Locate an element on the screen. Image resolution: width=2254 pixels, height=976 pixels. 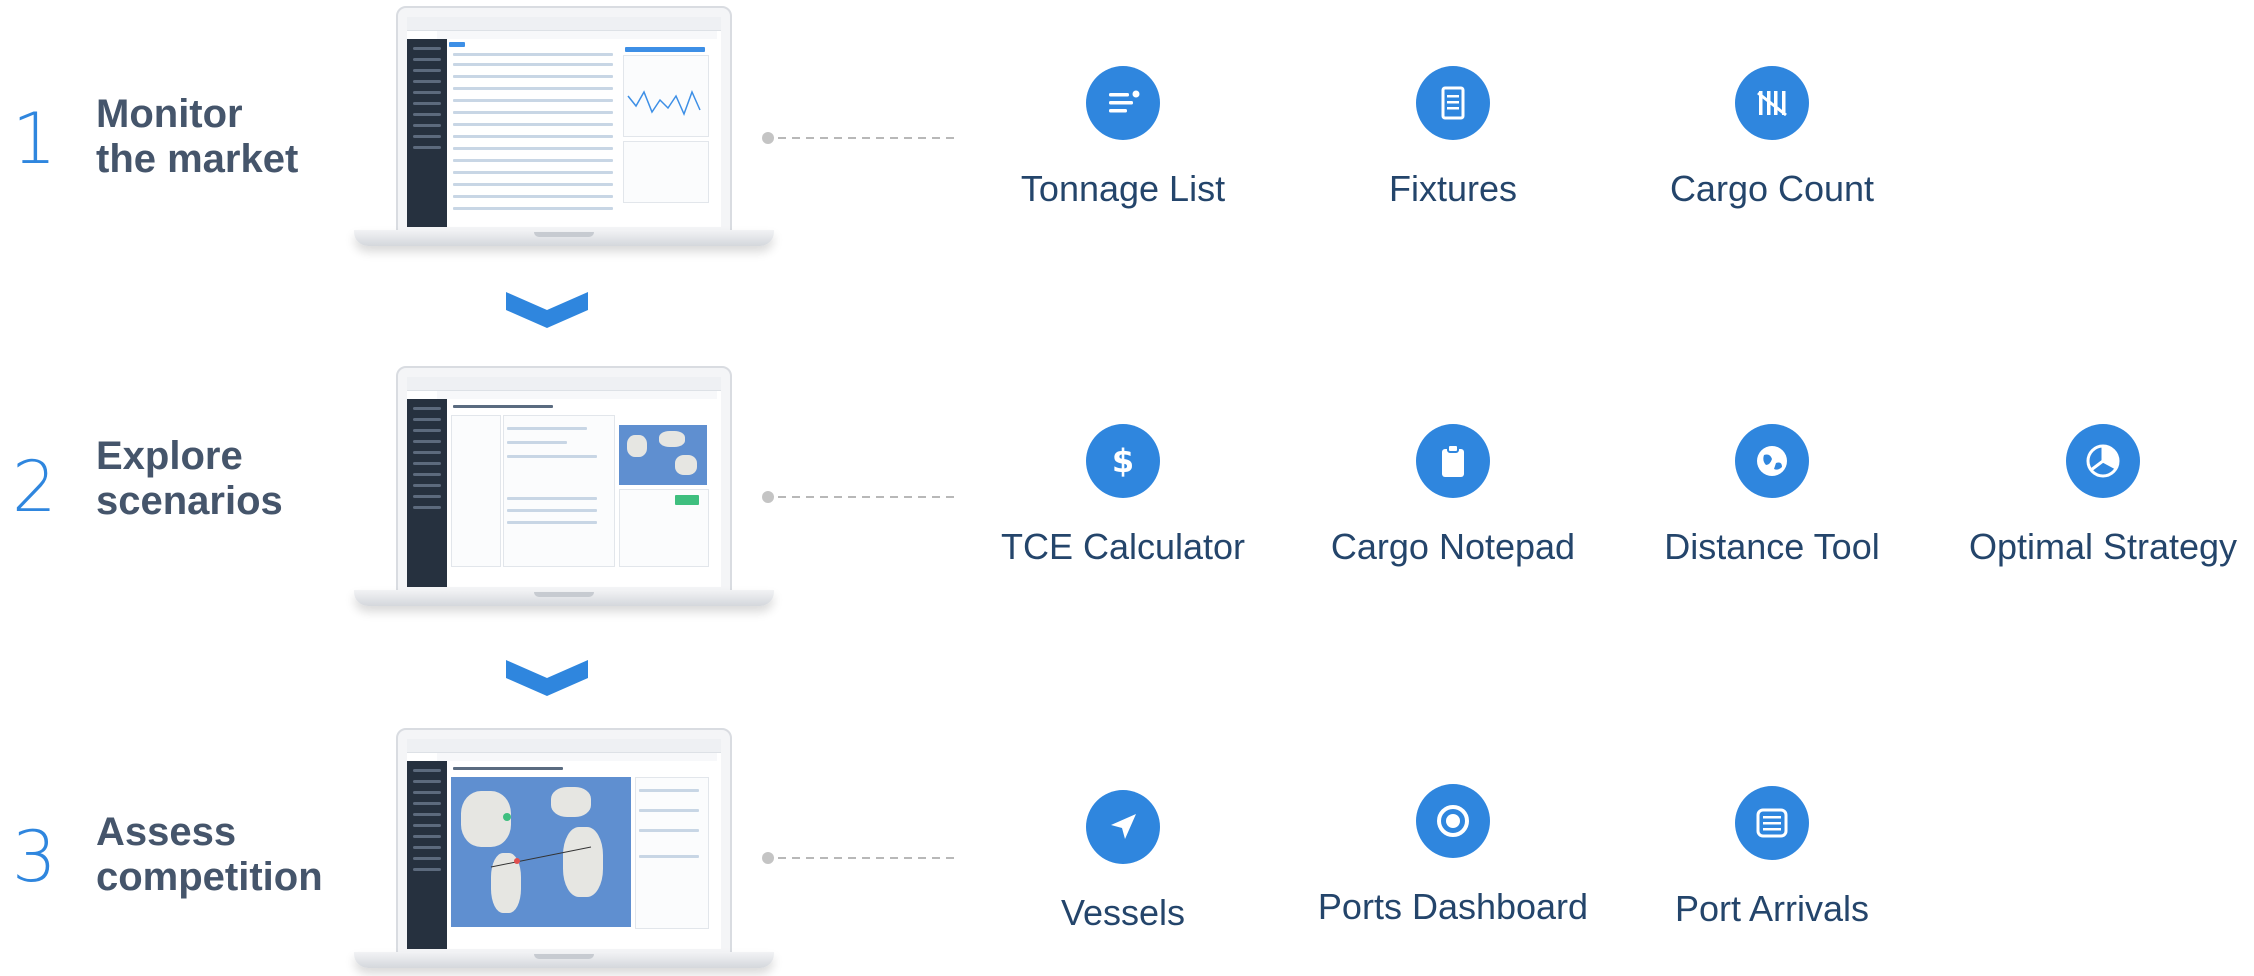
feature-fixtures: Fixtures is located at coordinates (1453, 138).